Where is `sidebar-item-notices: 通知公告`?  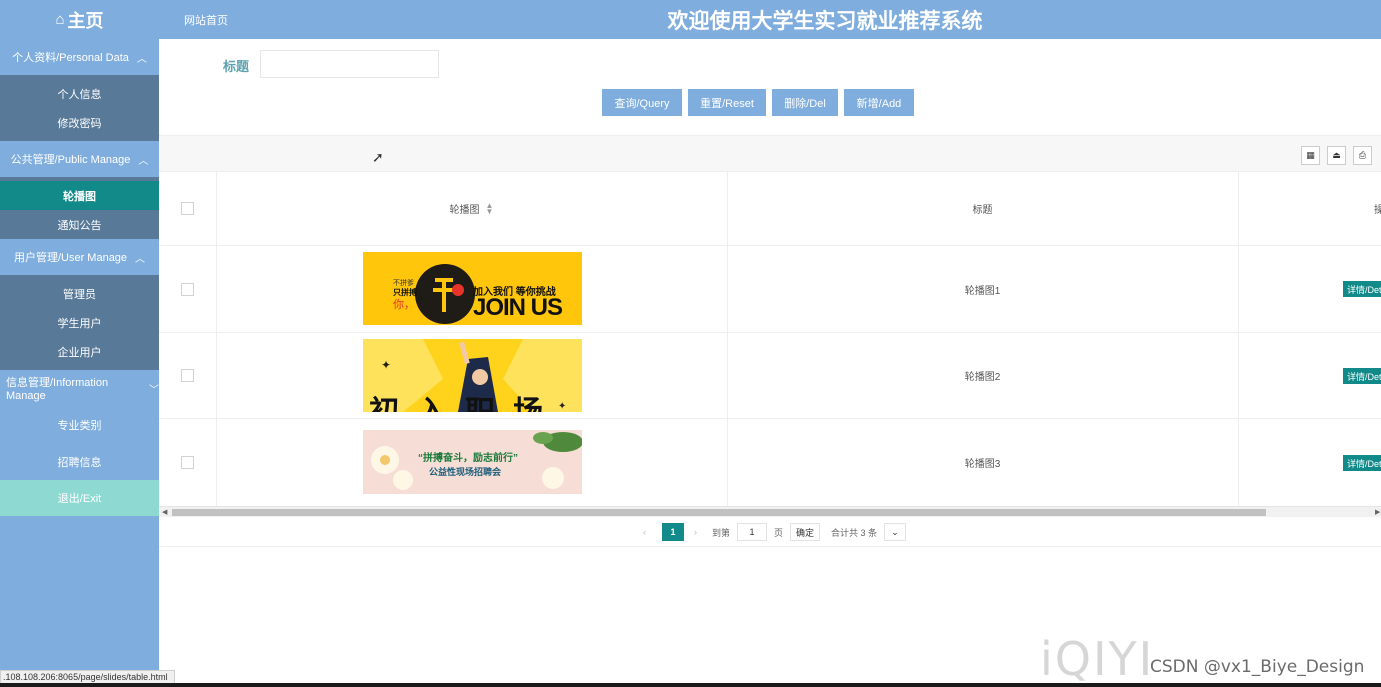 sidebar-item-notices: 通知公告 is located at coordinates (79, 224).